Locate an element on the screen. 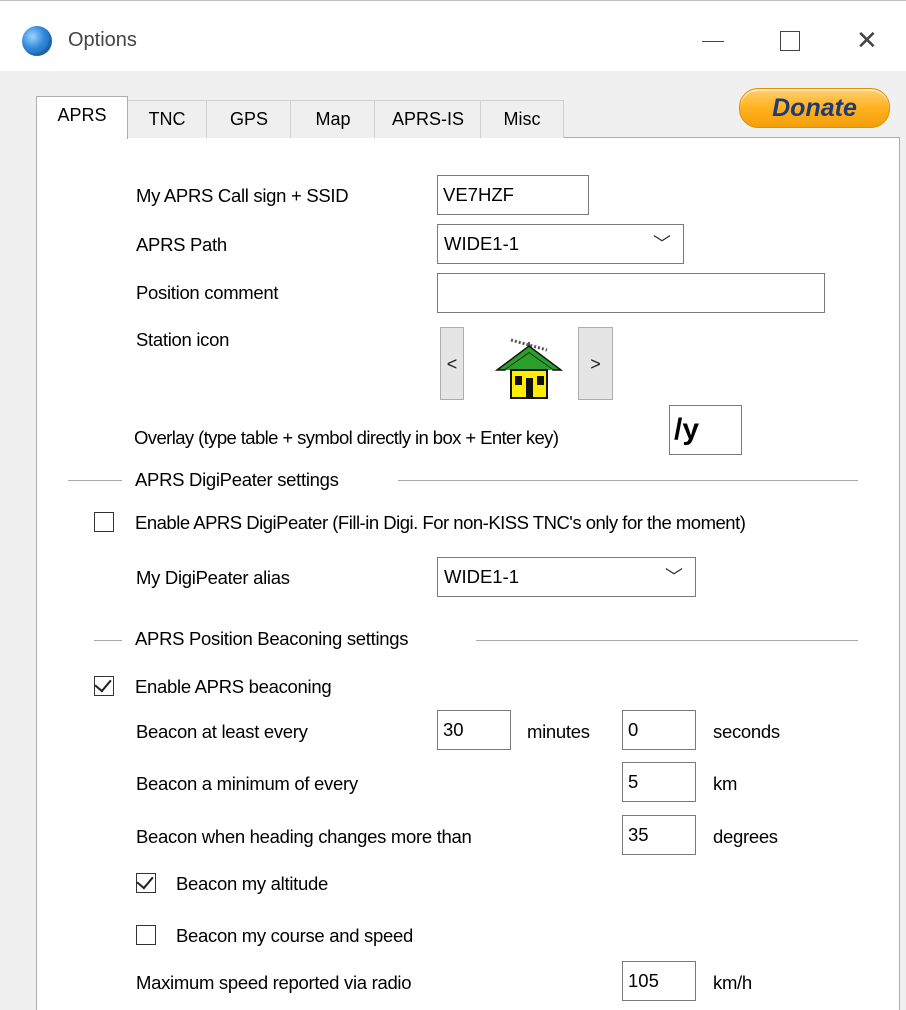  min-distance-label: Beacon a minimum of every is located at coordinates (247, 783).